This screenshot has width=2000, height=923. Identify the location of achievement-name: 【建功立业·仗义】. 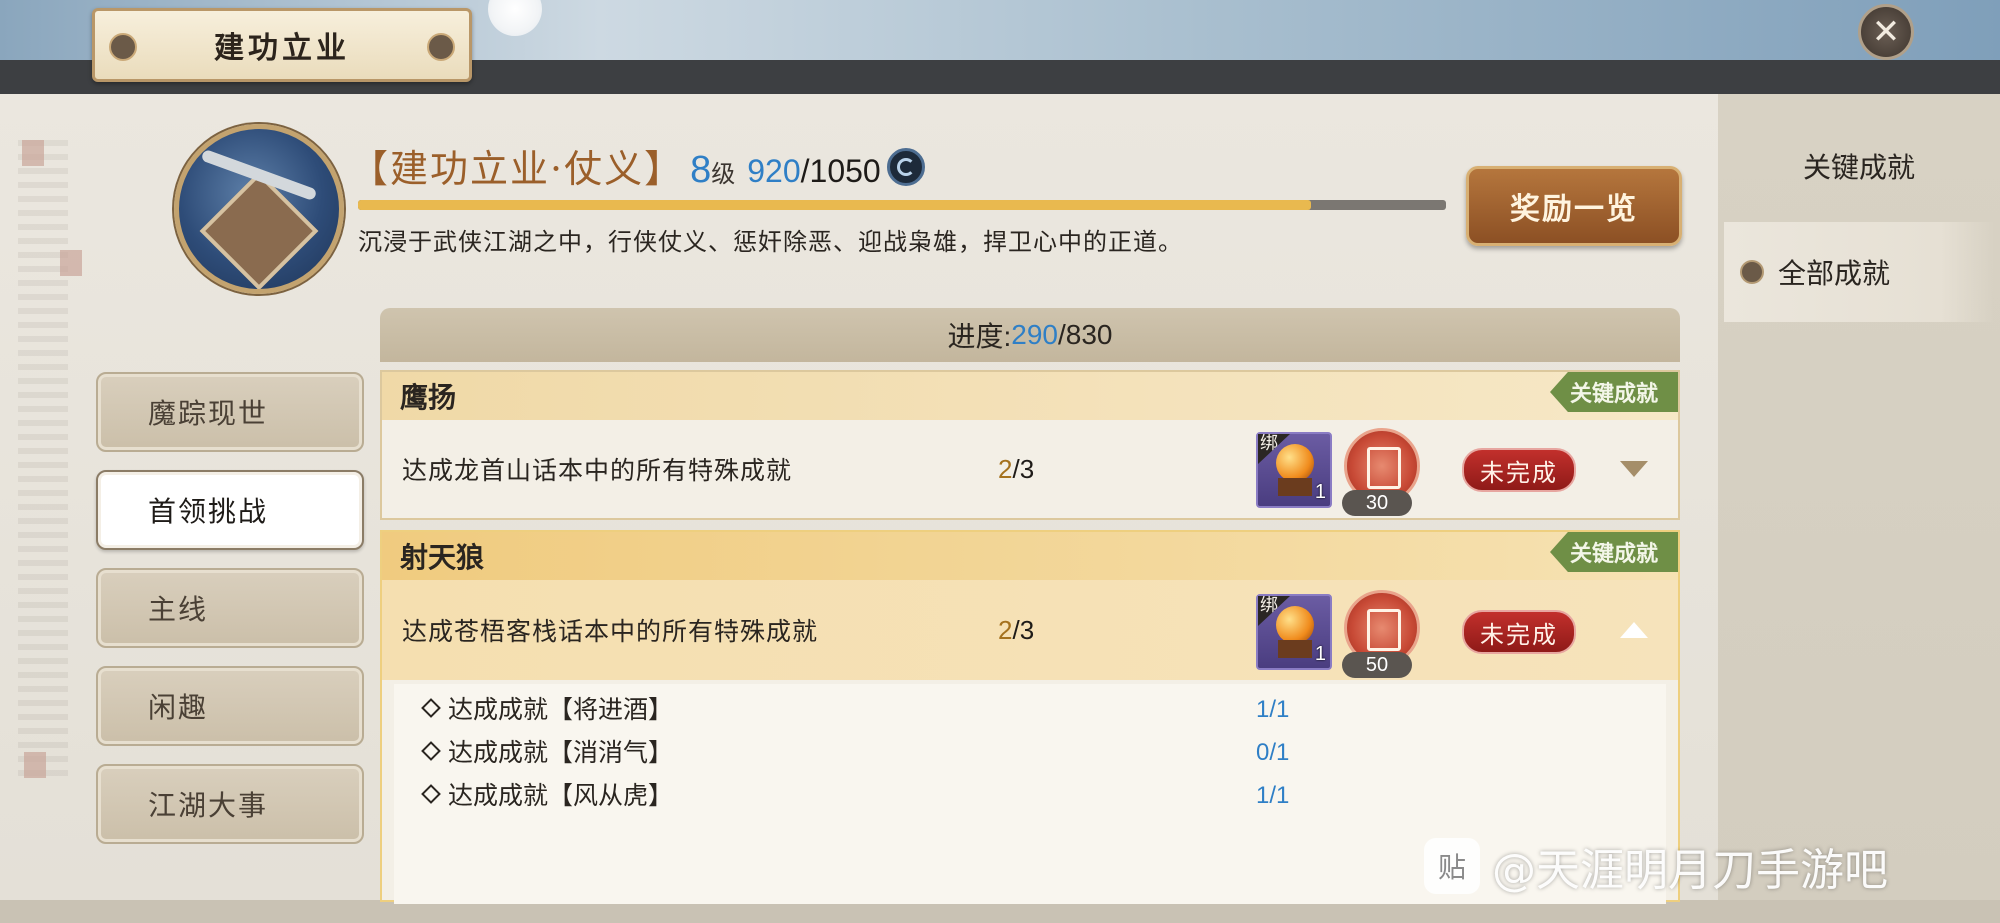
(517, 169).